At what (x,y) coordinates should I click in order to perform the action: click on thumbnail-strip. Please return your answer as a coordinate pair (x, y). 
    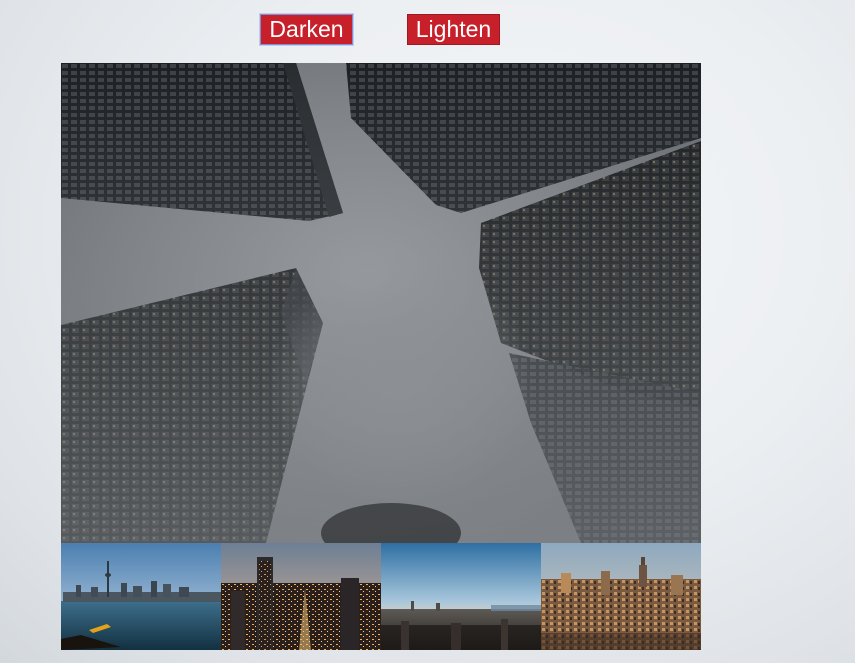
    Looking at the image, I should click on (381, 596).